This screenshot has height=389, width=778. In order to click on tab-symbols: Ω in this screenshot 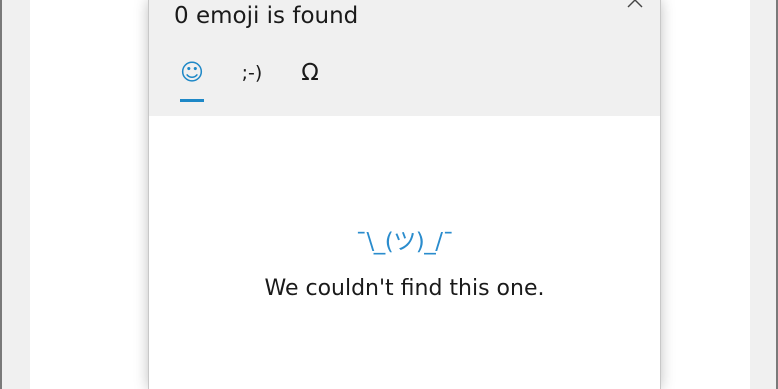, I will do `click(310, 78)`.